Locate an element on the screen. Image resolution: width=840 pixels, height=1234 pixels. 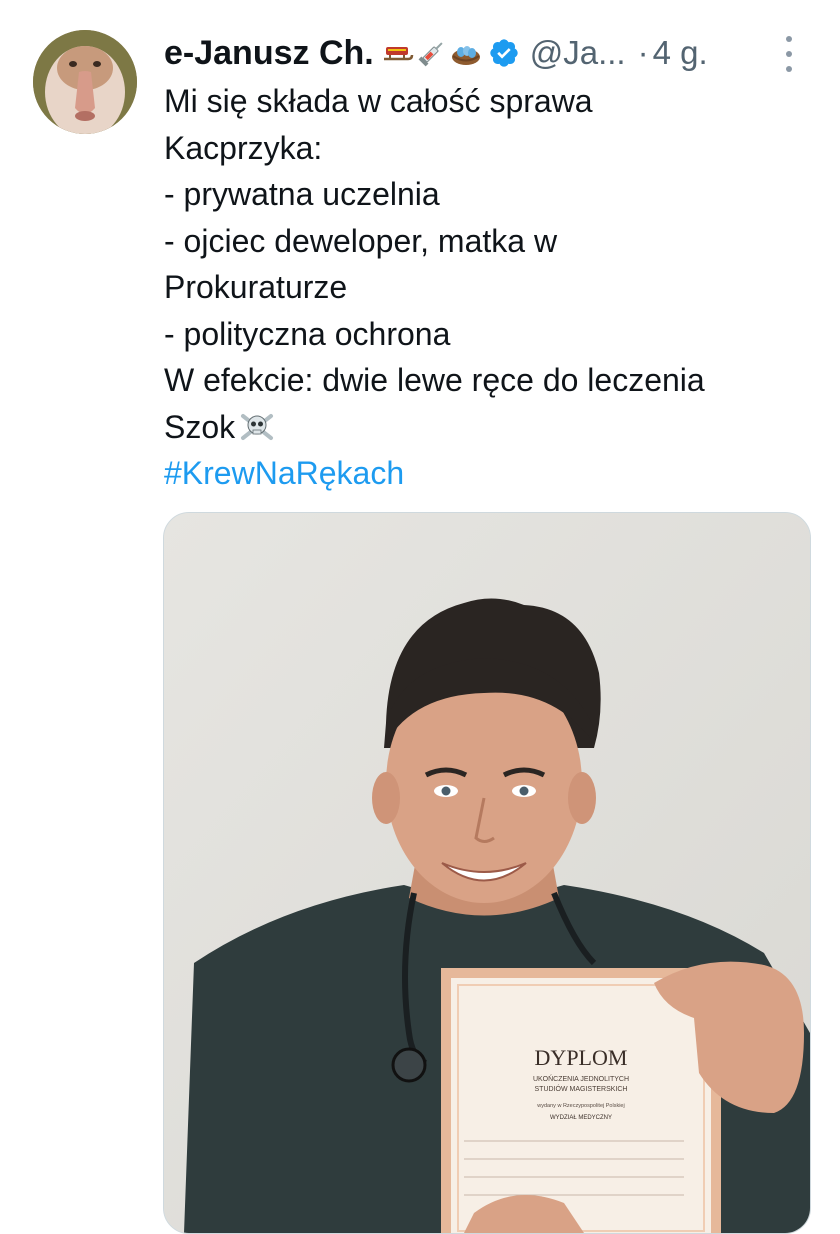
tweet-line: - prywatna uczelnia is located at coordinates (302, 194).